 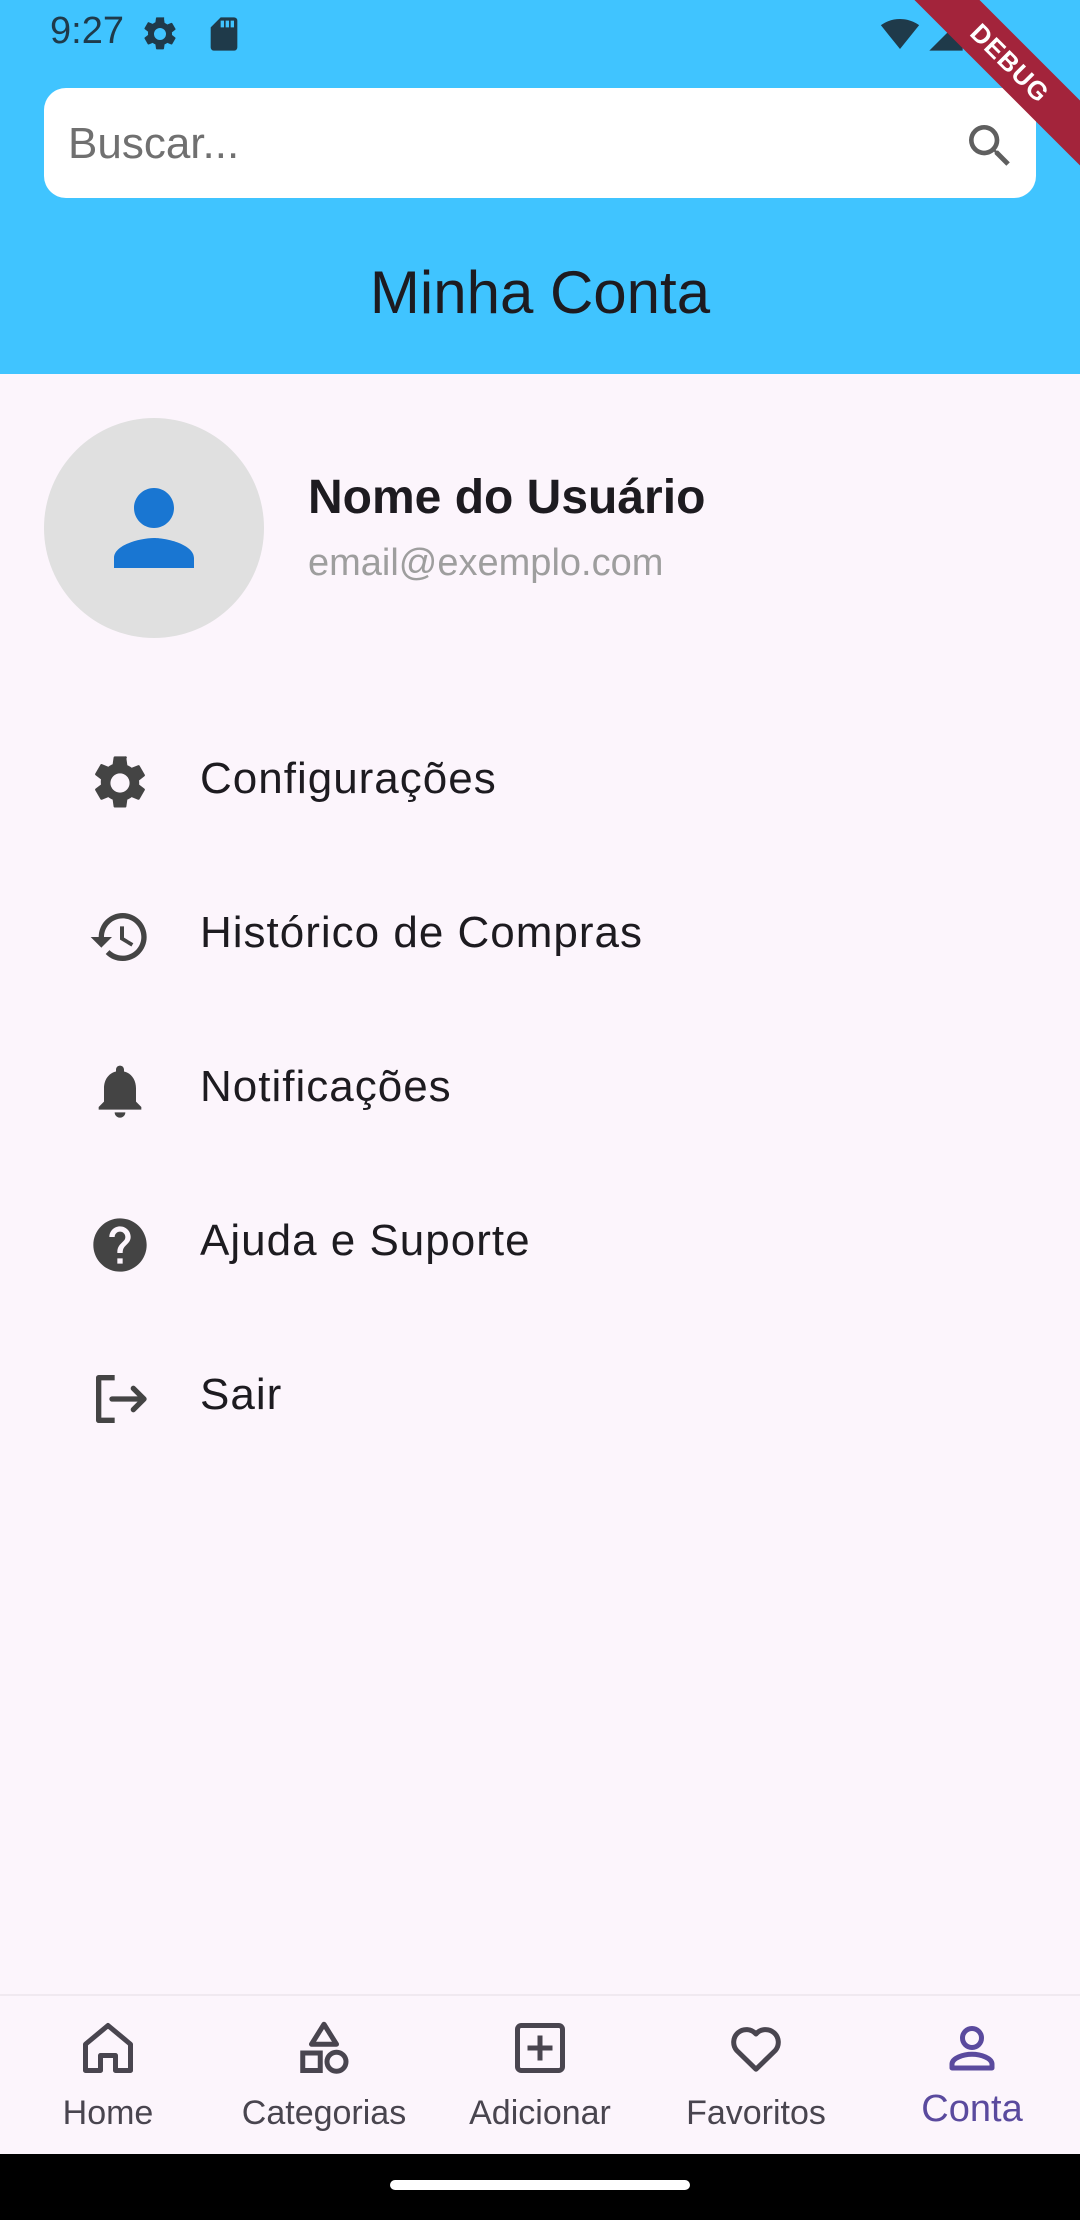 I want to click on settings-icon, so click(x=160, y=33).